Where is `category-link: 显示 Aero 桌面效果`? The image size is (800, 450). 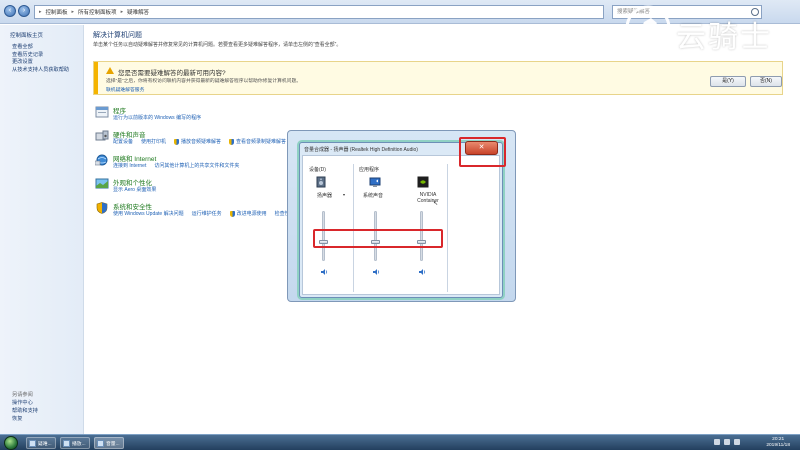
category-link: 显示 Aero 桌面效果 is located at coordinates (134, 189).